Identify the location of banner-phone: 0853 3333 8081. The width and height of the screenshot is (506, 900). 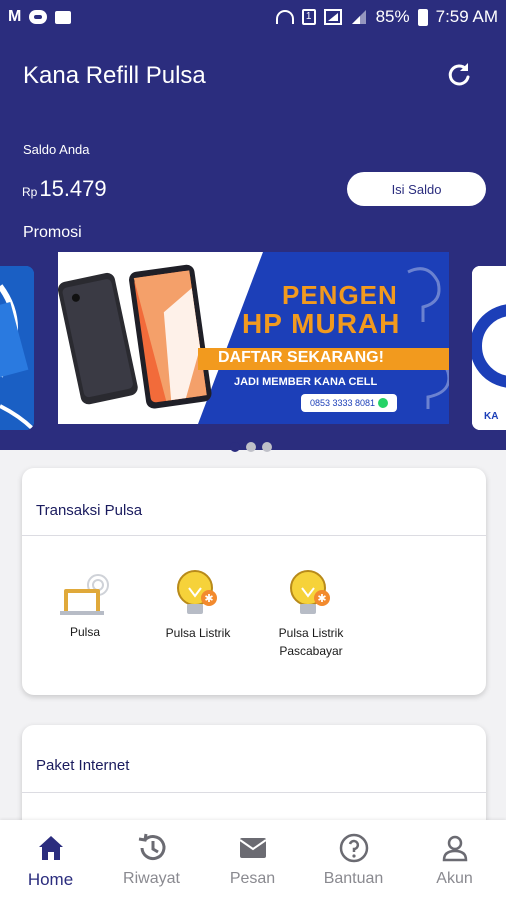
(342, 403).